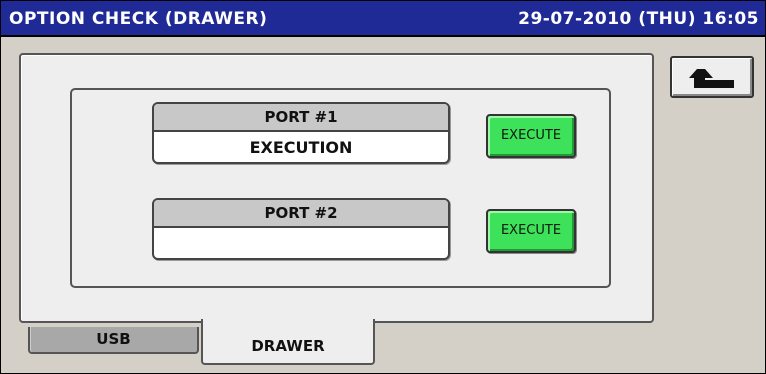  Describe the element at coordinates (531, 231) in the screenshot. I see `port-2-execute-button: EXECUTE` at that location.